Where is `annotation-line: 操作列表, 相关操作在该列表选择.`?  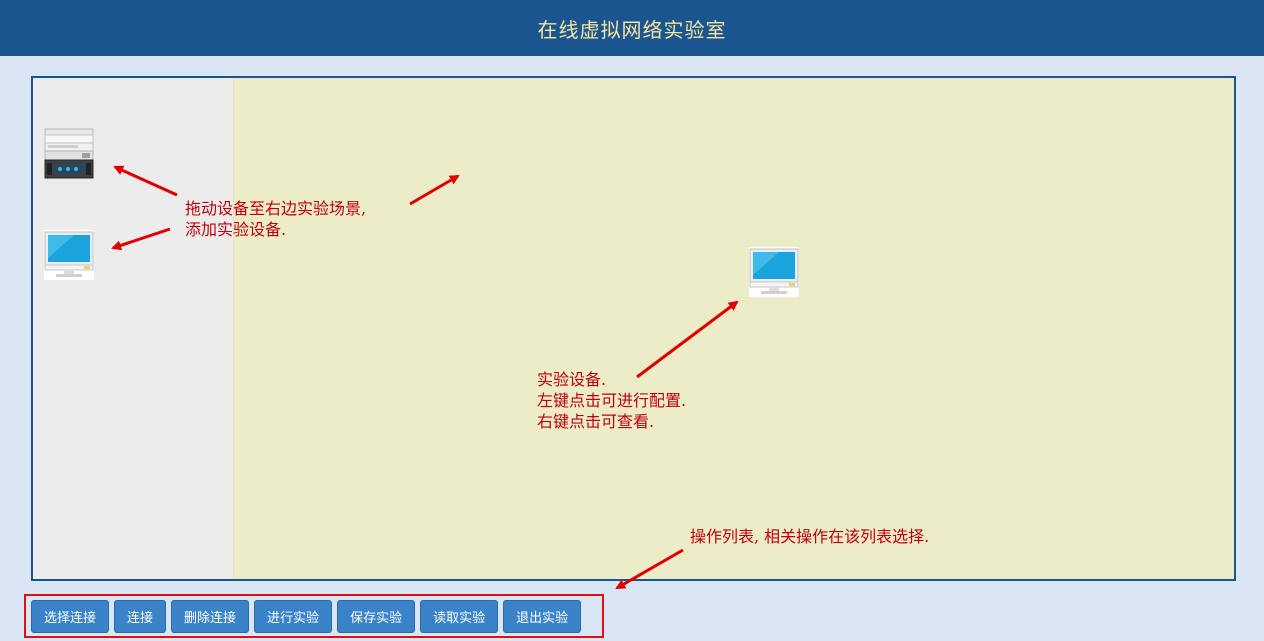
annotation-line: 操作列表, 相关操作在该列表选择. is located at coordinates (810, 536).